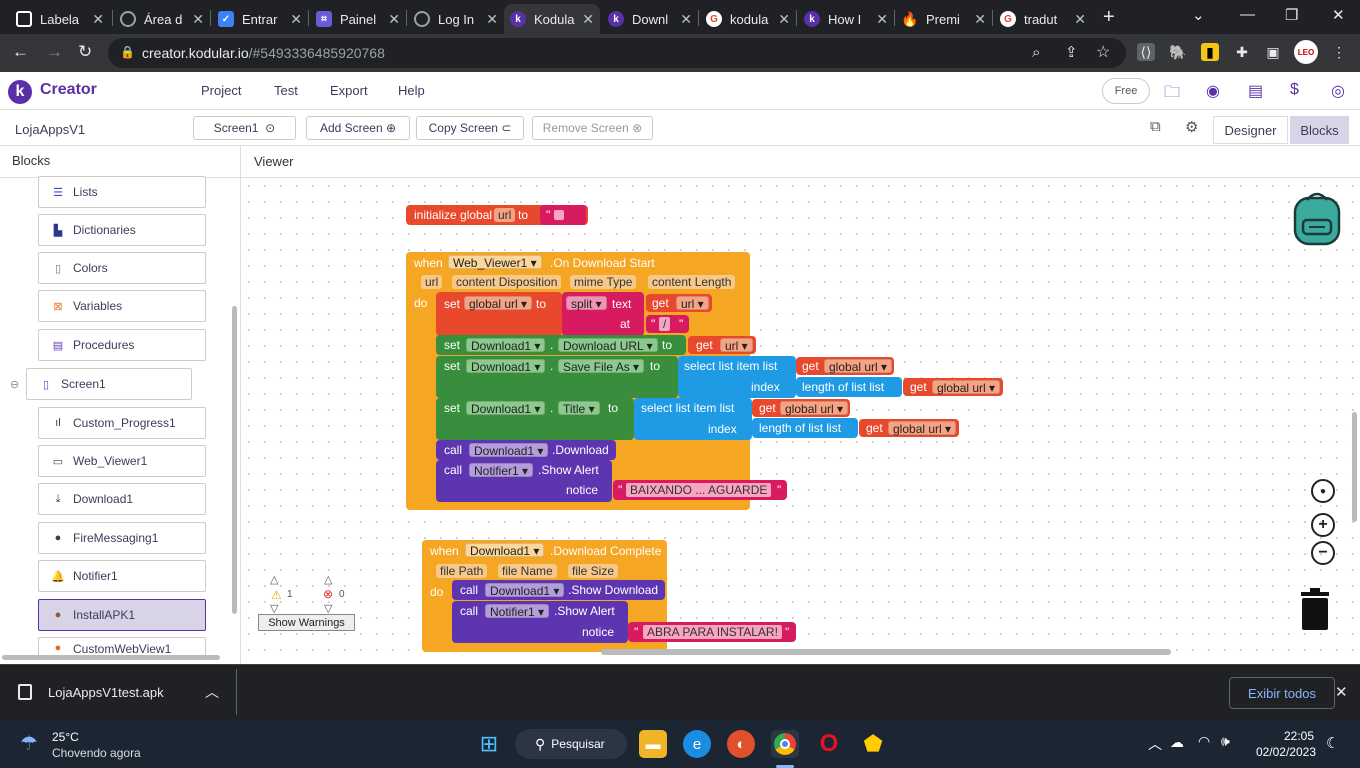  What do you see at coordinates (234, 460) in the screenshot?
I see `blocks-panel-scrollbar` at bounding box center [234, 460].